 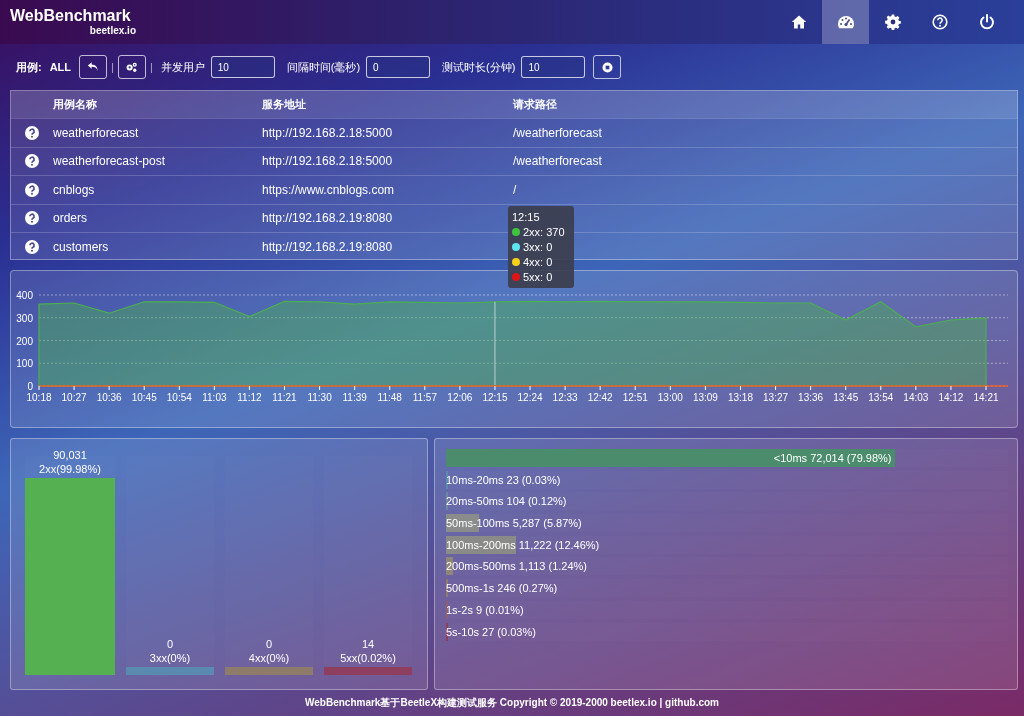 I want to click on x-axis-label: 11:21, so click(x=284, y=397).